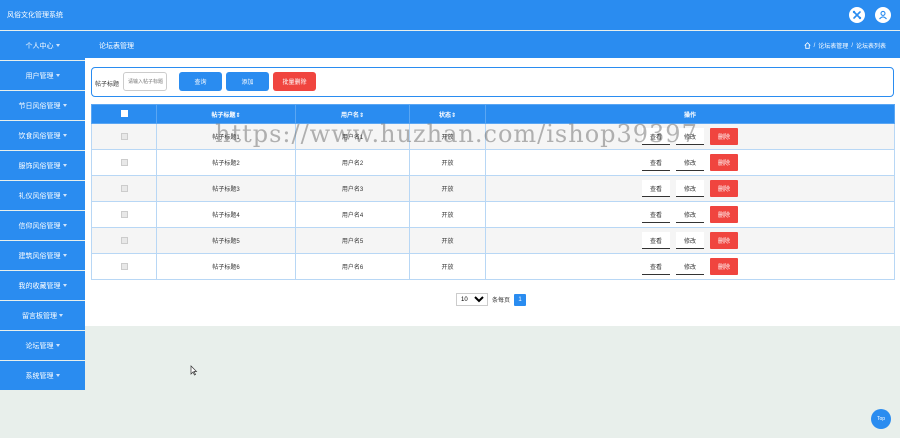 The image size is (900, 438). Describe the element at coordinates (352, 114) in the screenshot. I see `column-header-username: 用户名⇕` at that location.